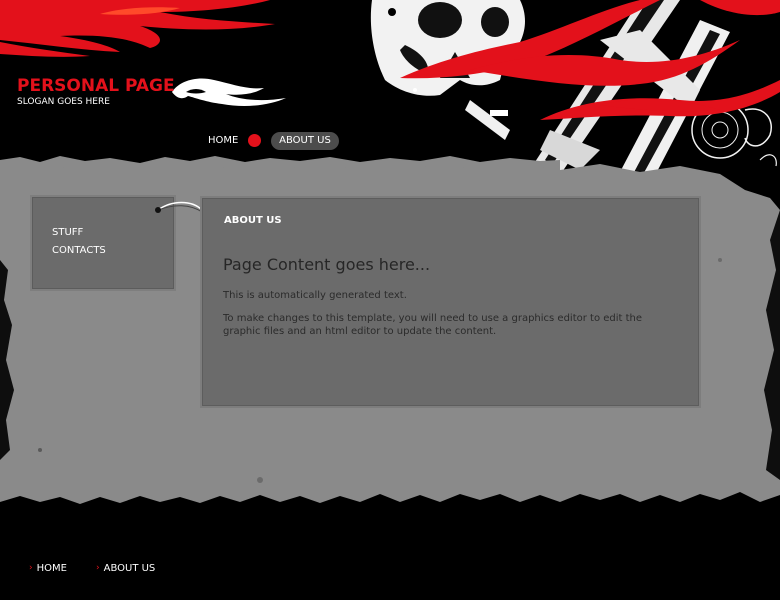 This screenshot has height=600, width=780. I want to click on content-heading: ABOUT US, so click(253, 220).